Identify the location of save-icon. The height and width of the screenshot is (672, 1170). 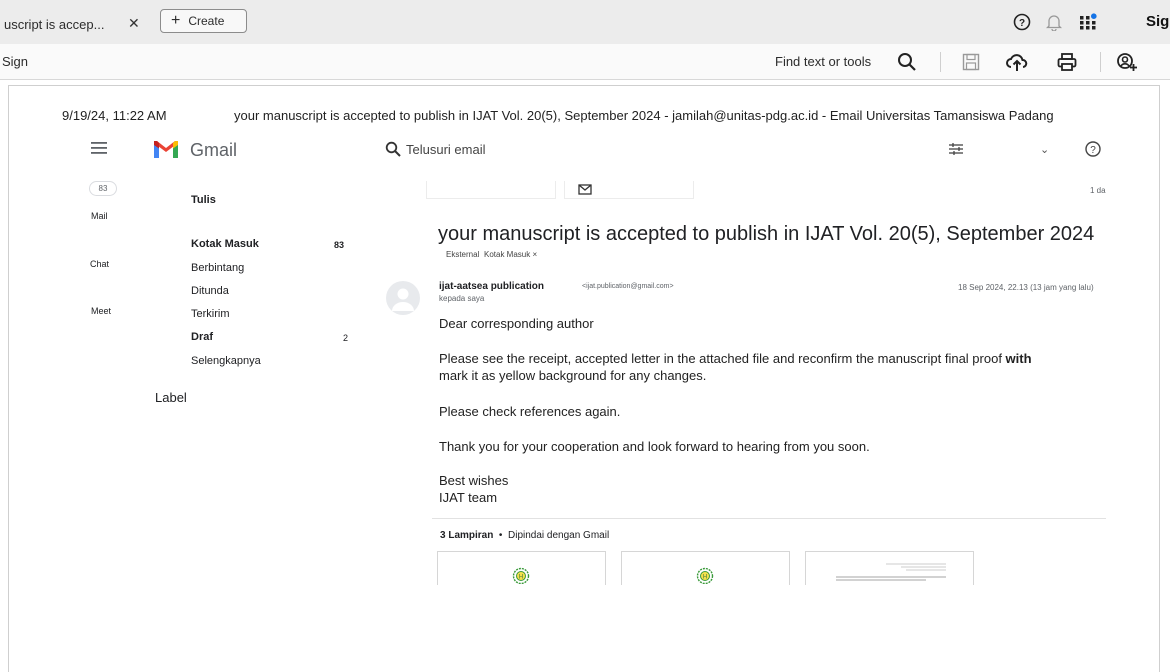
(971, 62).